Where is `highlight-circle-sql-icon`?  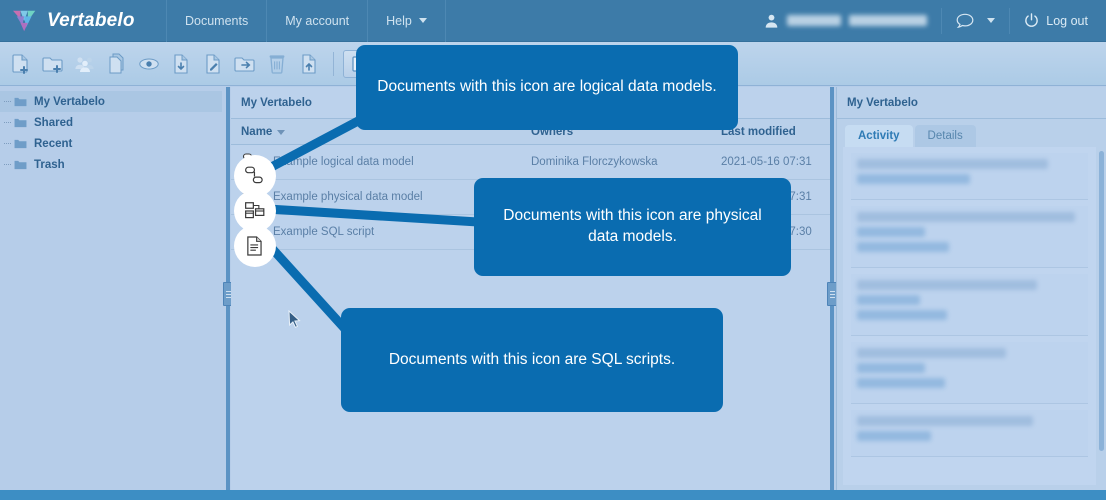
highlight-circle-sql-icon is located at coordinates (255, 246).